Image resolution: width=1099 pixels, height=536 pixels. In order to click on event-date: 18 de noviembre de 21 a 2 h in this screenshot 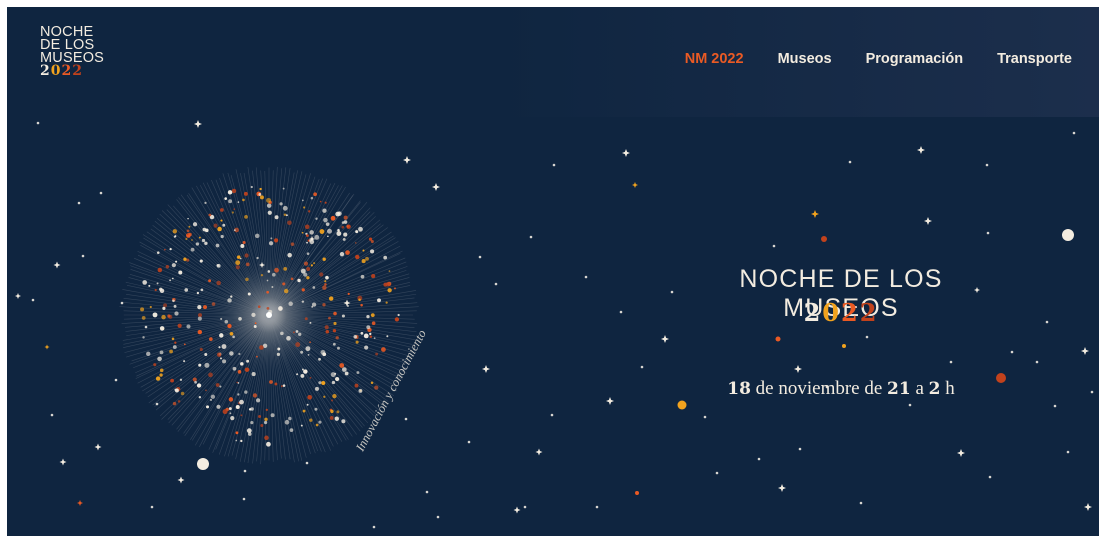, I will do `click(841, 389)`.